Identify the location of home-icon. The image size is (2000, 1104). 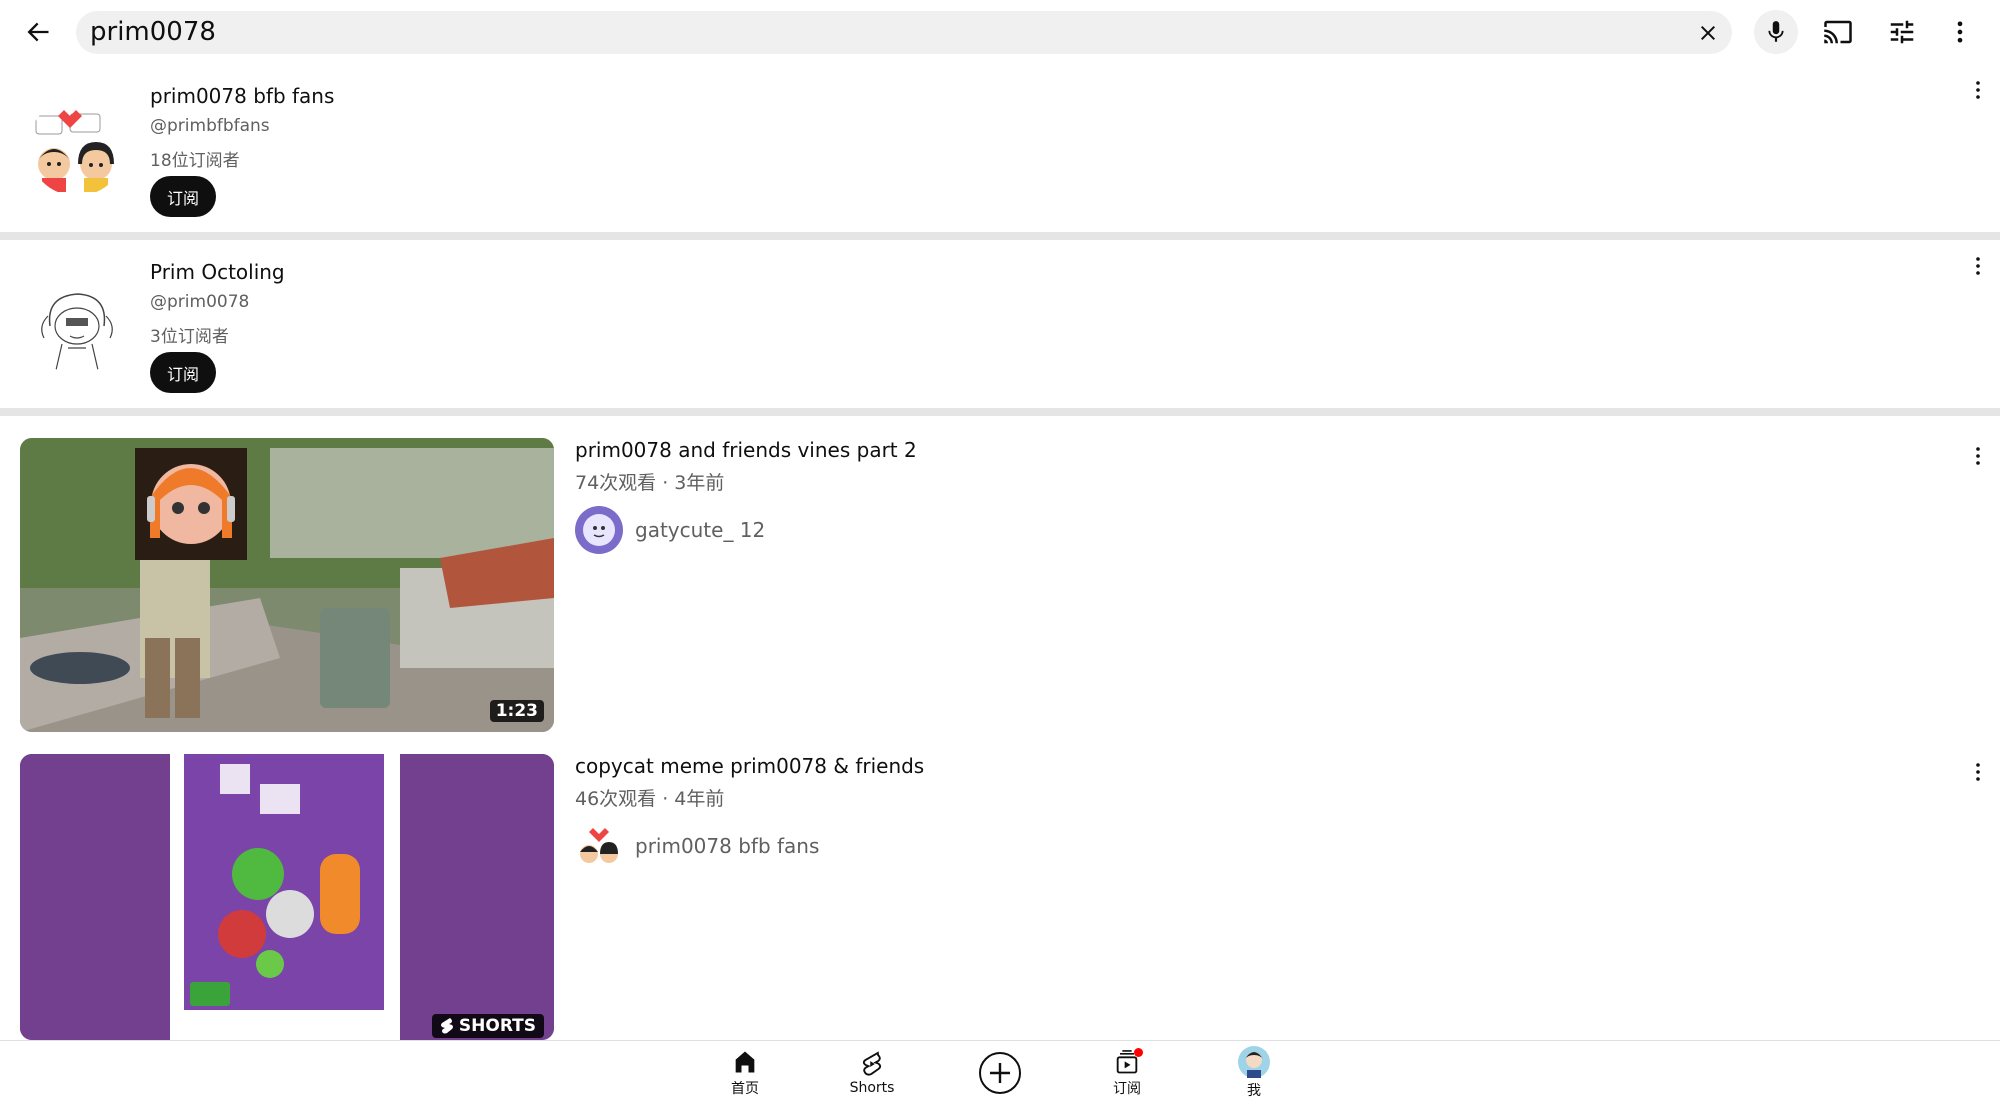
(745, 1062).